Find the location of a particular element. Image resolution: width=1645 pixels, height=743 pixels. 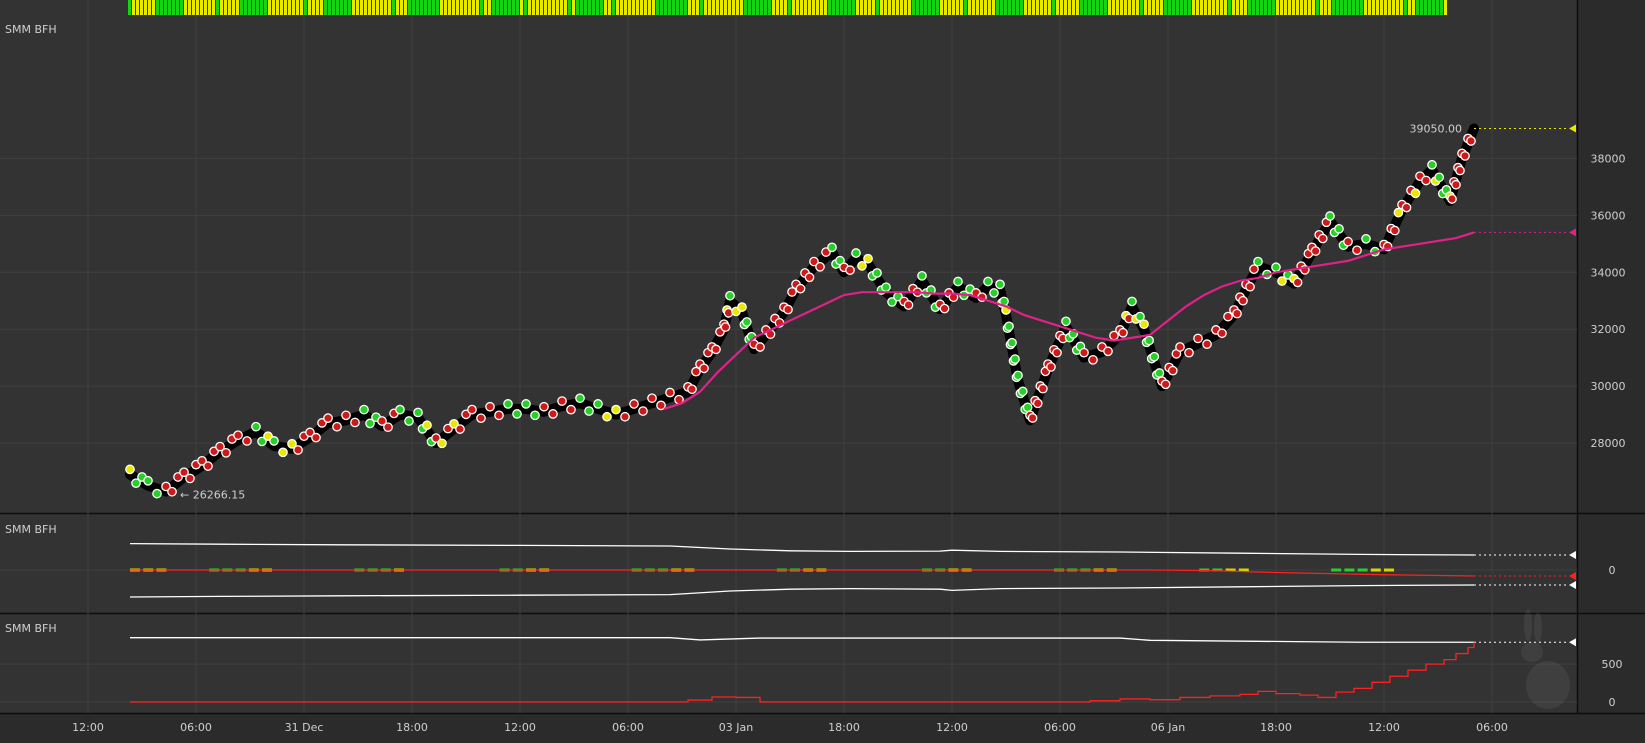

x-tick-label: 18:00 is located at coordinates (412, 727).